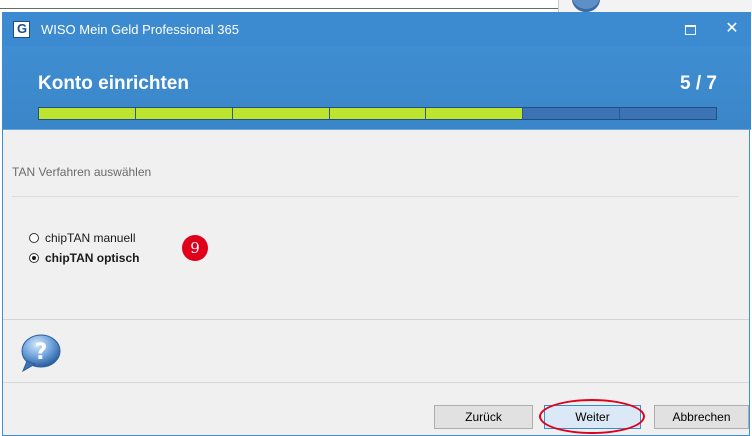  Describe the element at coordinates (92, 258) in the screenshot. I see `radio-label: chipTAN optisch` at that location.